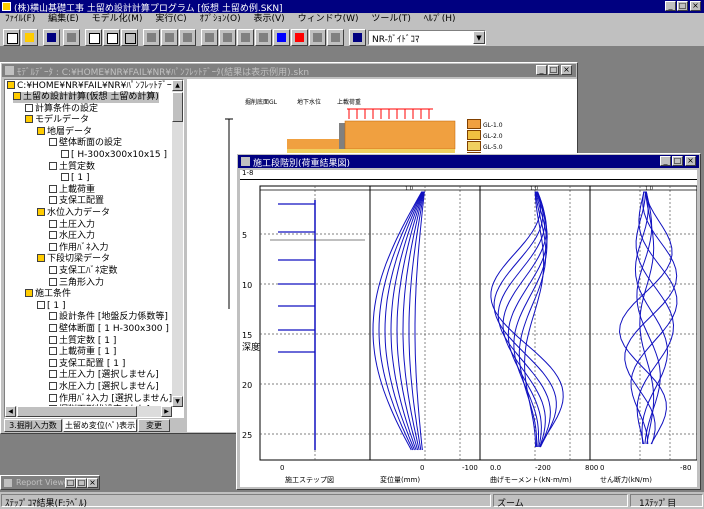  What do you see at coordinates (57, 120) in the screenshot?
I see `tree-item: モデルデータ` at bounding box center [57, 120].